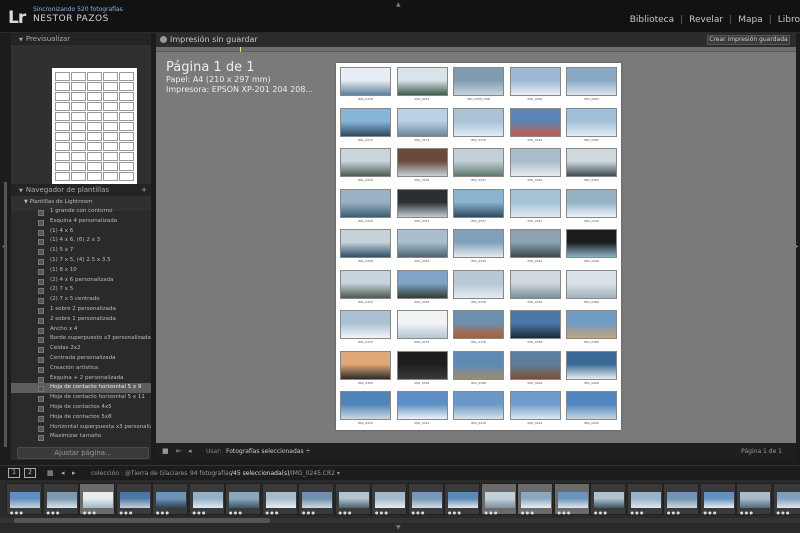 This screenshot has height=533, width=800. Describe the element at coordinates (365, 410) in the screenshot. I see `contact-sheet-cell: IMG_0410` at that location.